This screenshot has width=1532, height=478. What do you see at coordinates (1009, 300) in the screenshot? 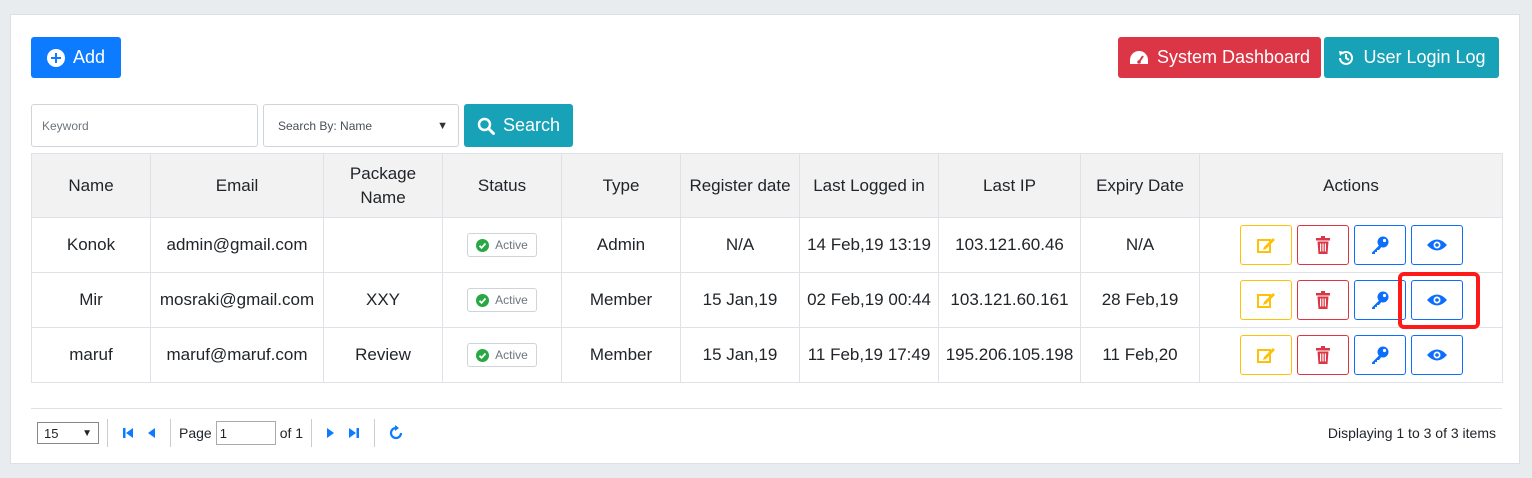
I see `cell-last-ip: 103.121.60.161` at bounding box center [1009, 300].